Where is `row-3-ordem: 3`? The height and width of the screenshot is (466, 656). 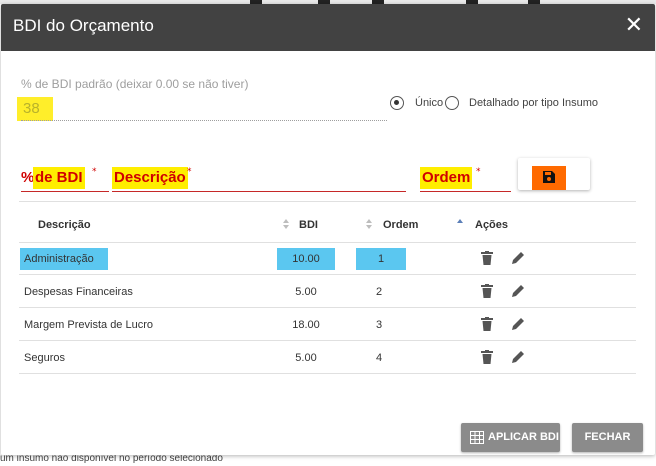
row-3-ordem: 3 is located at coordinates (379, 325).